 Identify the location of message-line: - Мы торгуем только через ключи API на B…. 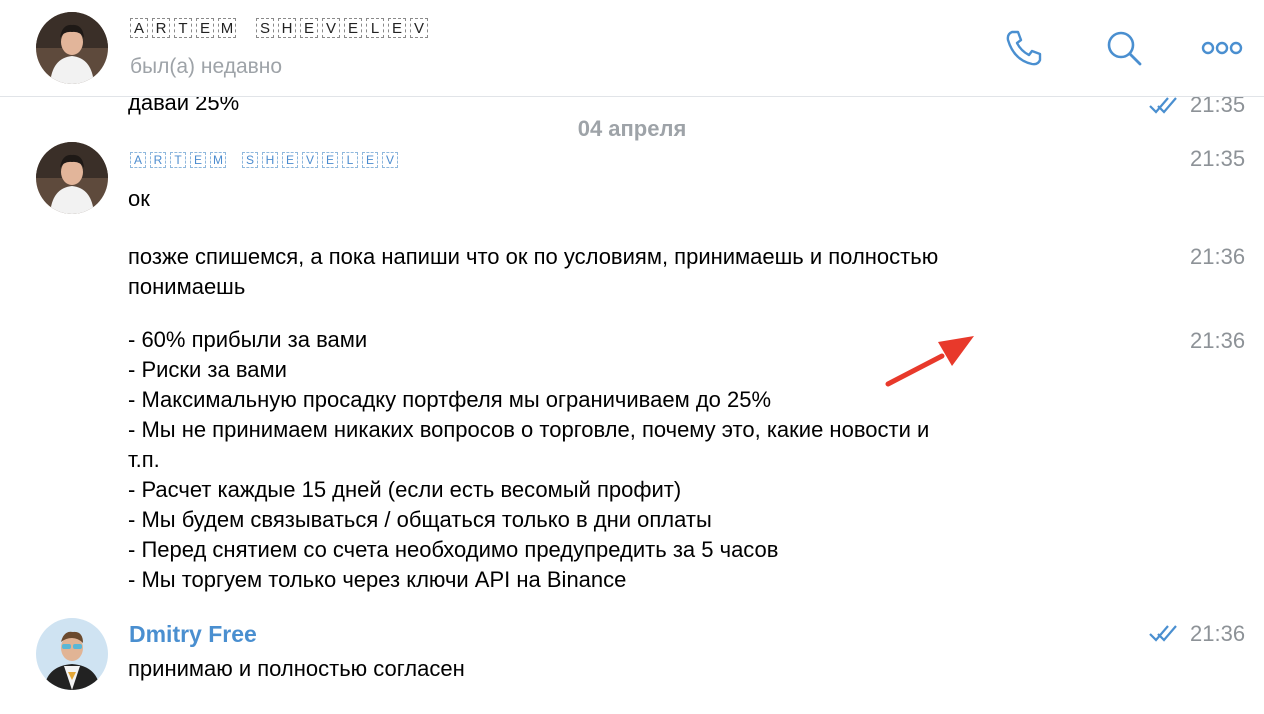
(377, 579).